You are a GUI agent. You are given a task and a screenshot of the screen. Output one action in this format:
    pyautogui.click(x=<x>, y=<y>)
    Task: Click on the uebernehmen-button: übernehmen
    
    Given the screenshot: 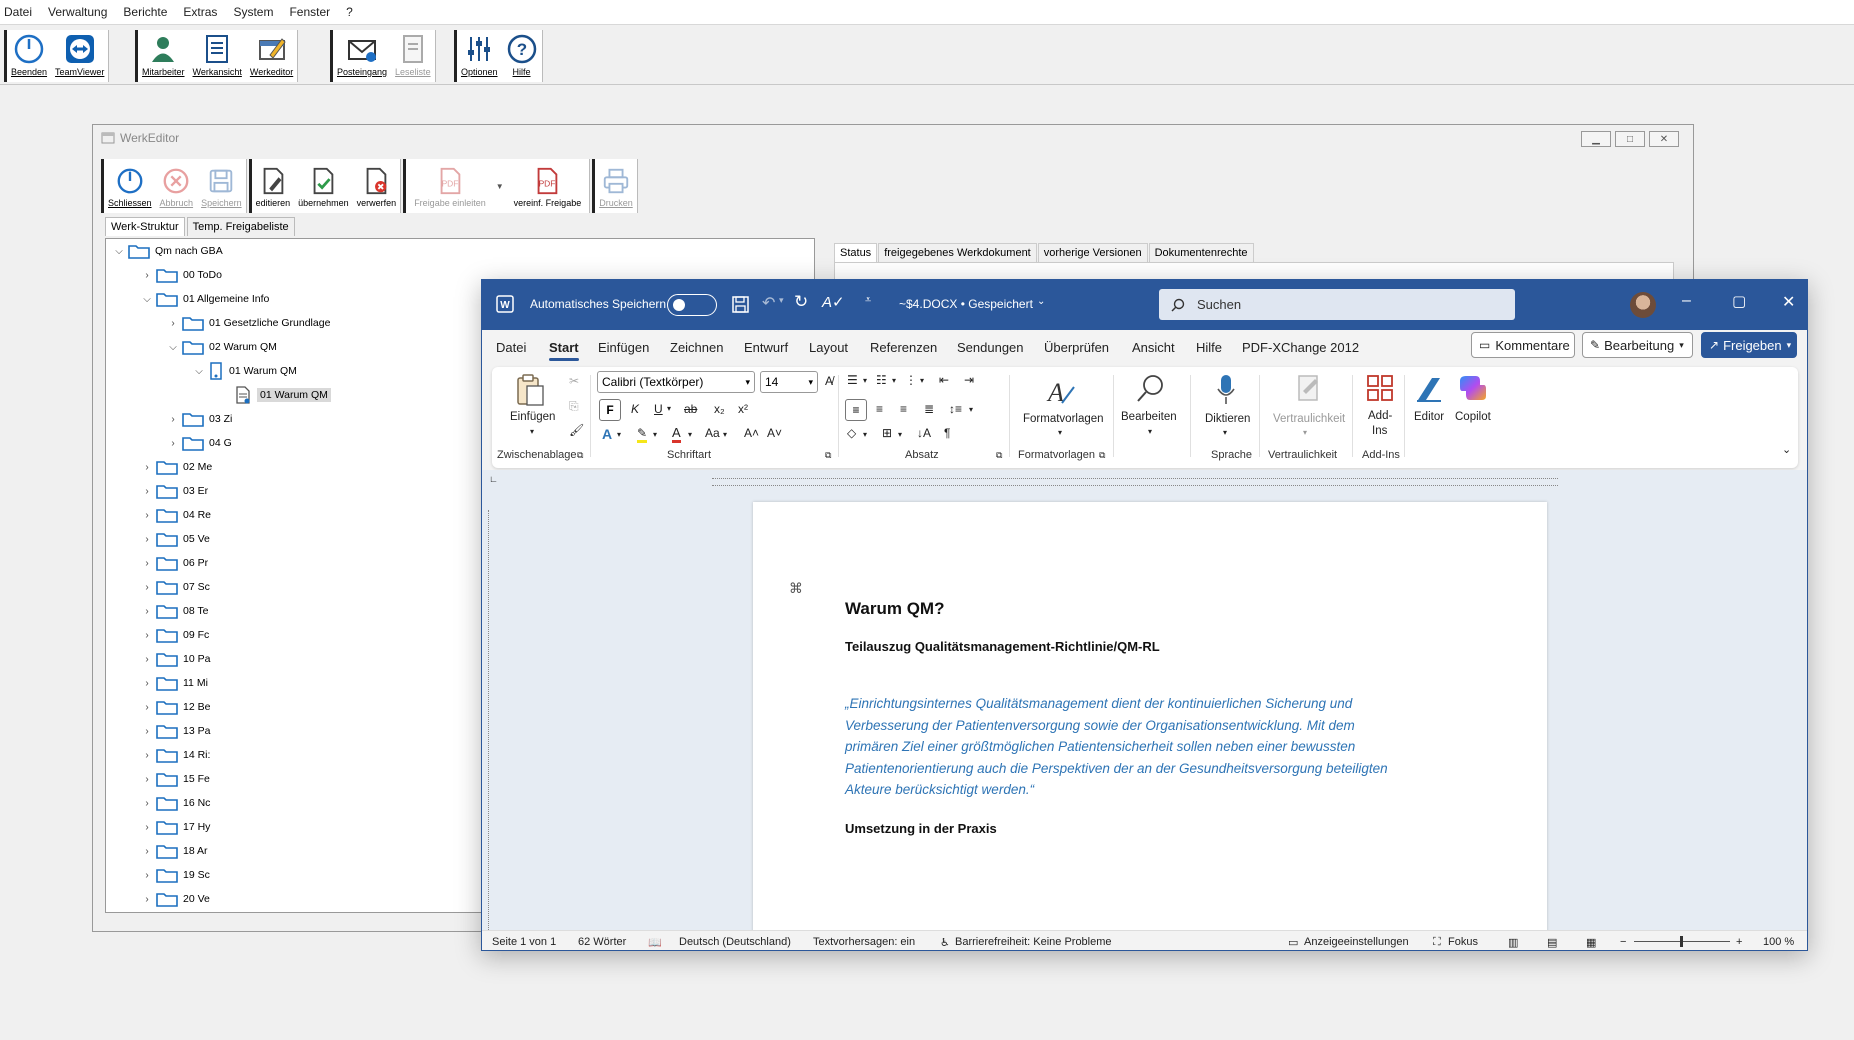 What is the action you would take?
    pyautogui.click(x=323, y=186)
    